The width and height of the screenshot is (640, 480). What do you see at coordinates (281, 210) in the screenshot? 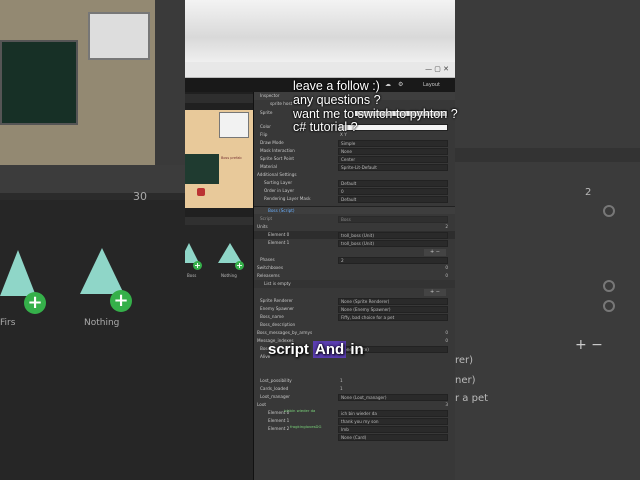
I see `boss-component-title: Boss (Script)` at bounding box center [281, 210].